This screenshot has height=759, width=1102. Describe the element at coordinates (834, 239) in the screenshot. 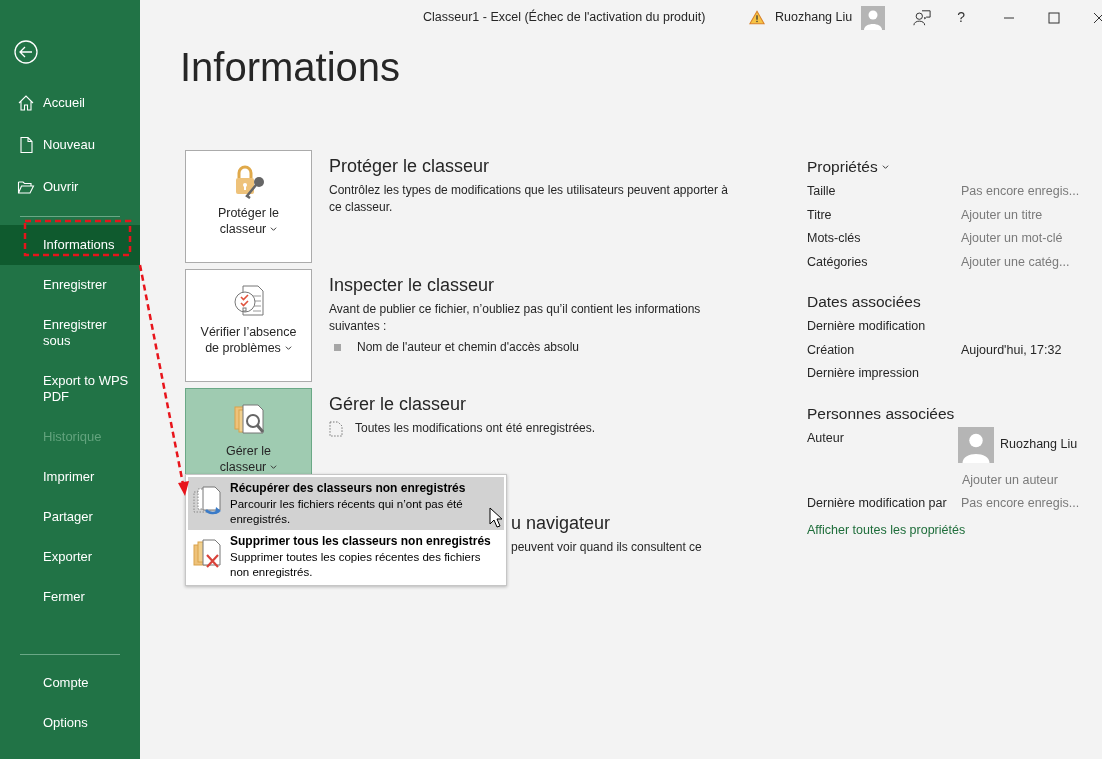

I see `property-label: Mots-clés` at that location.